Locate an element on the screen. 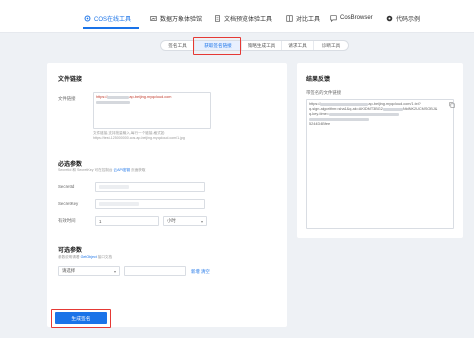  tab-label: 代码示例 is located at coordinates (408, 19).